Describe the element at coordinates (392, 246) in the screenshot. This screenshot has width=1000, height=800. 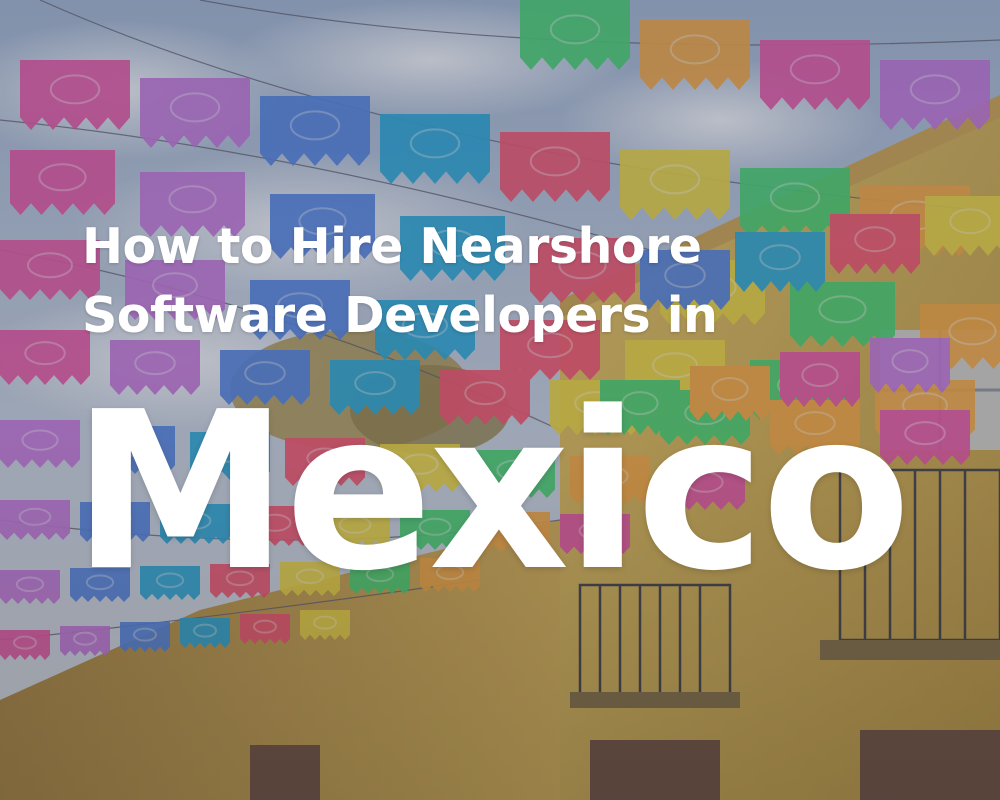
I see `headline-line-1: How to Hire Nearshore` at that location.